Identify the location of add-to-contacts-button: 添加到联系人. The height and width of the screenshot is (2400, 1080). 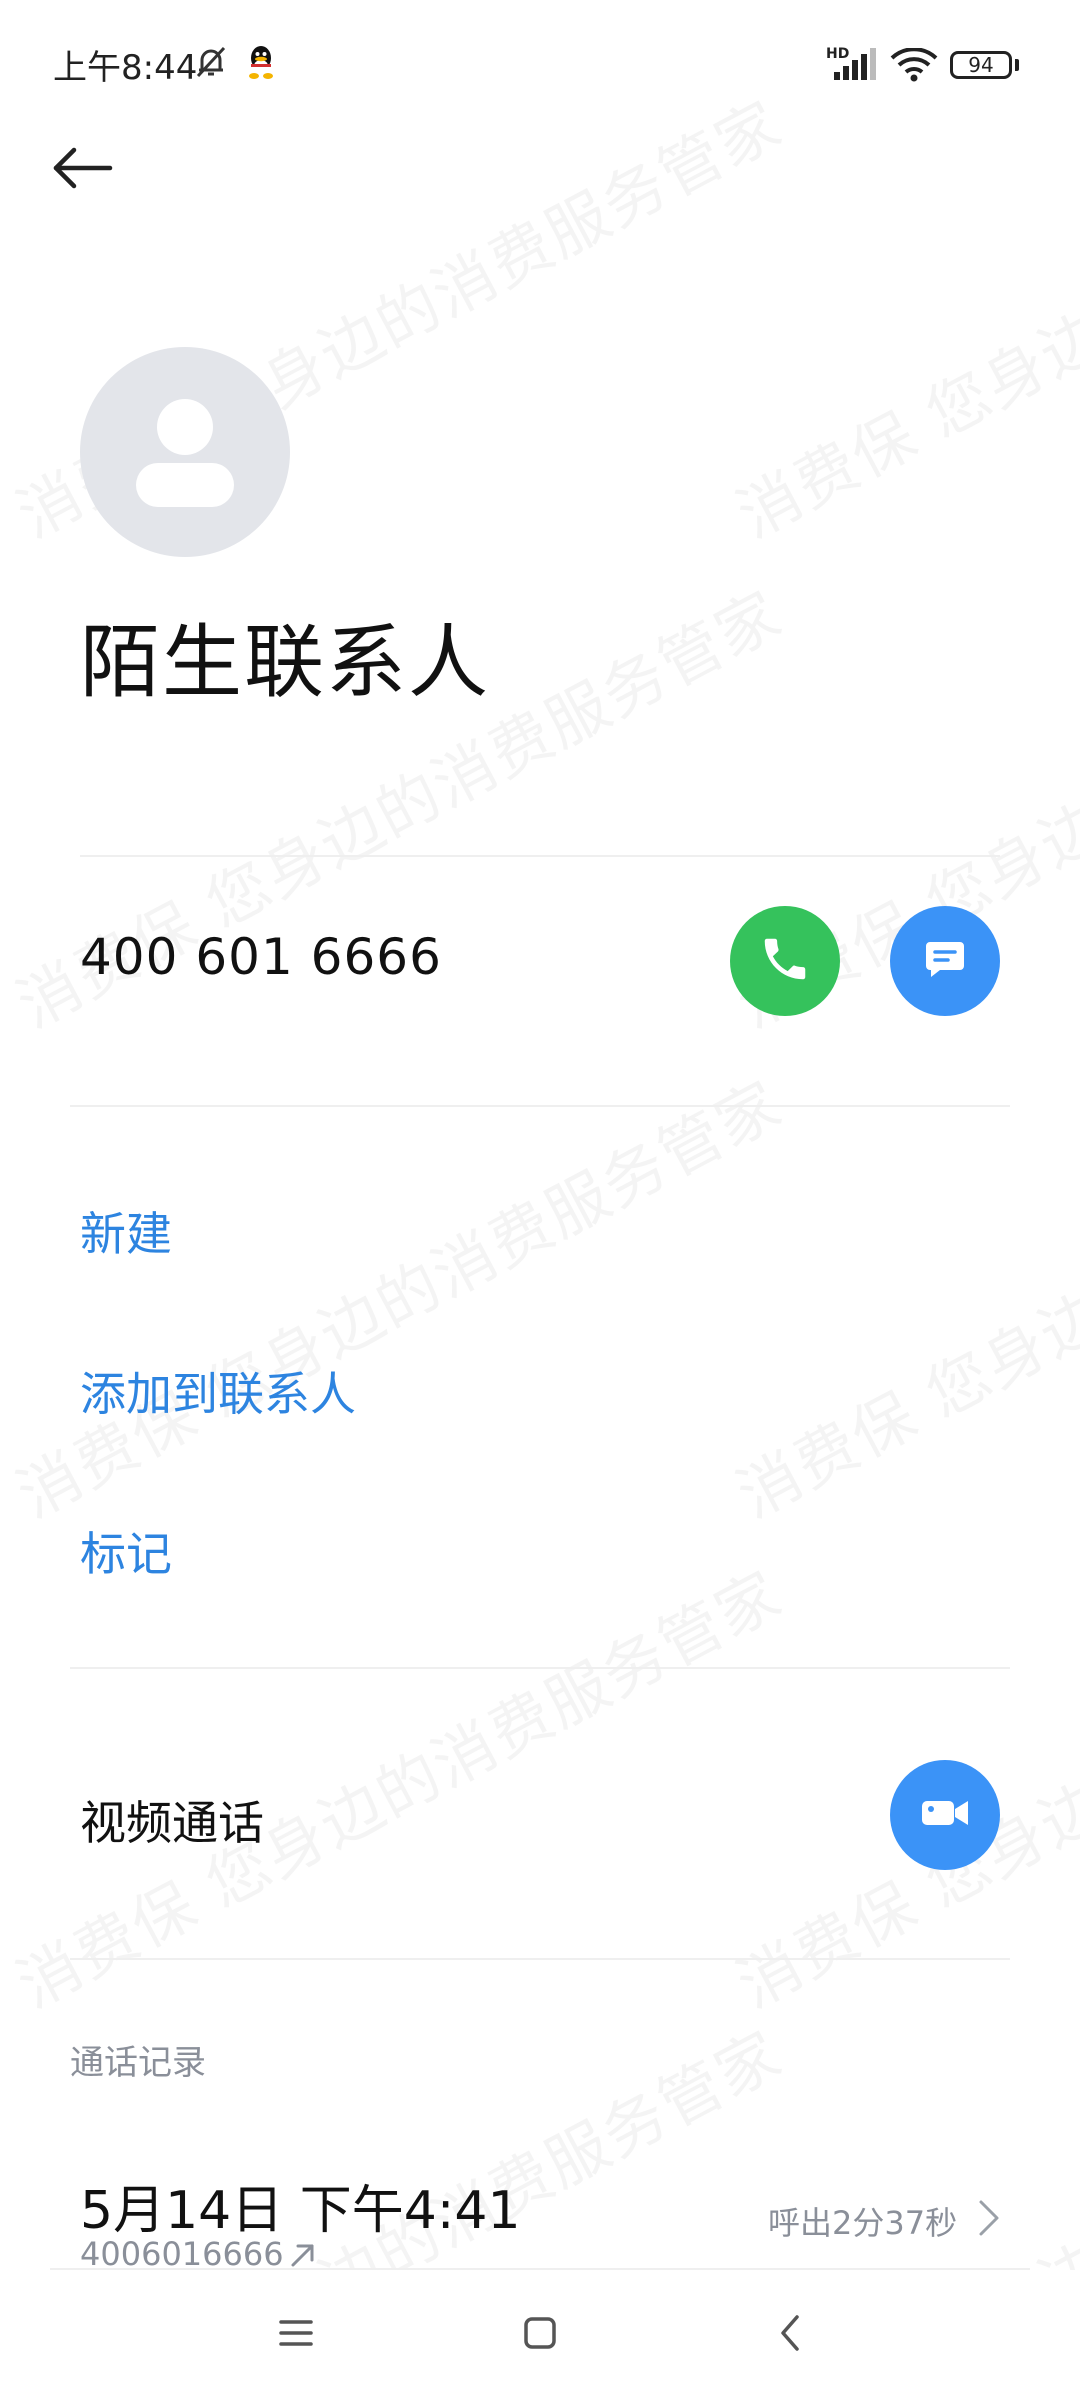
(218, 1391).